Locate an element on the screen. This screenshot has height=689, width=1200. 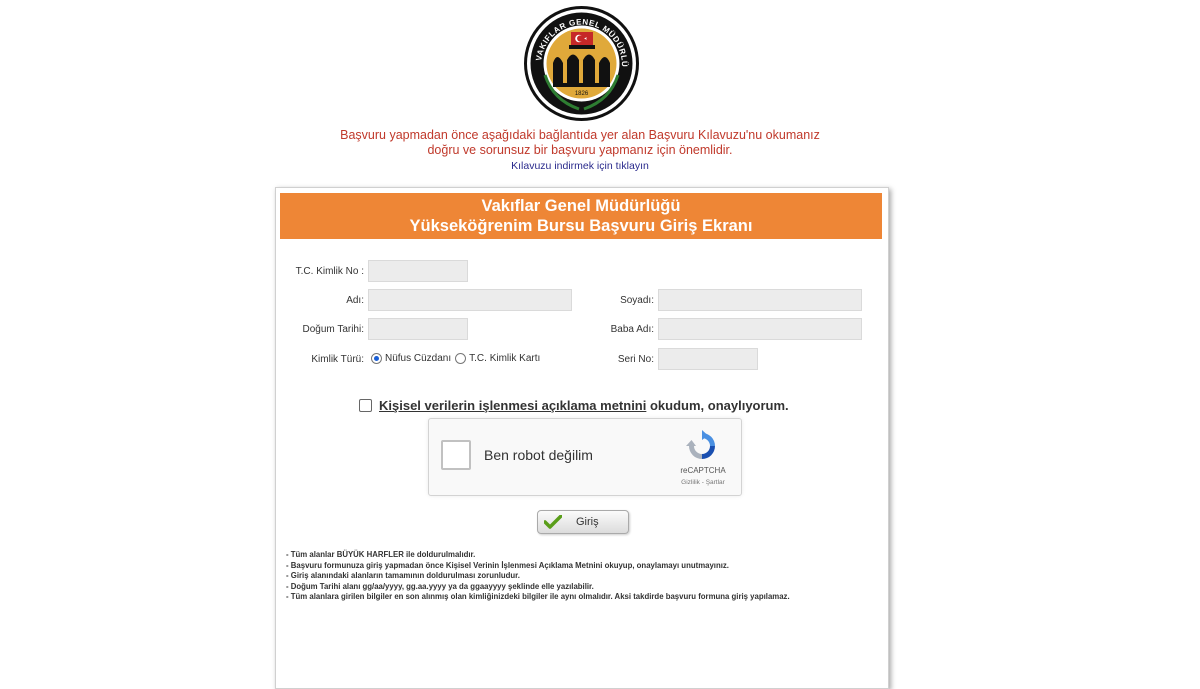
login-button: Giriş is located at coordinates (583, 522).